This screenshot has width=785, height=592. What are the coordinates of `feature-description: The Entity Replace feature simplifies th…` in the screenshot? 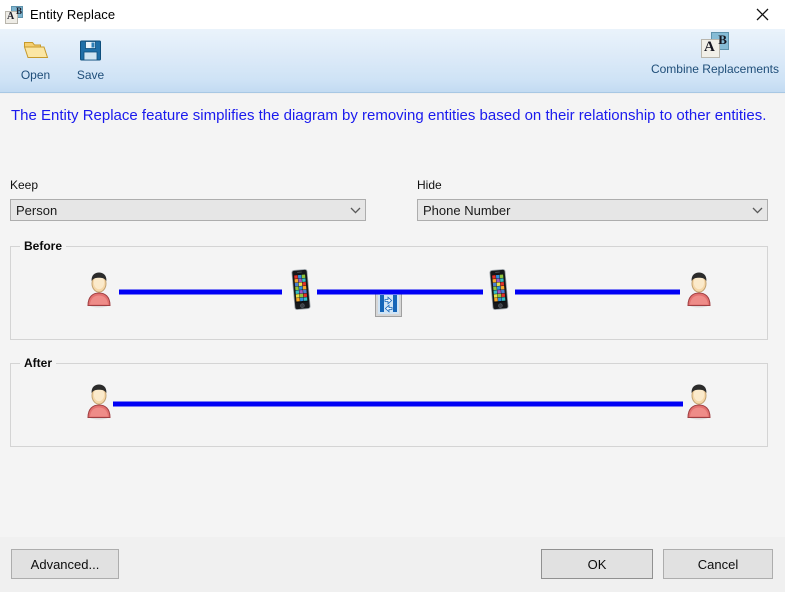 It's located at (389, 115).